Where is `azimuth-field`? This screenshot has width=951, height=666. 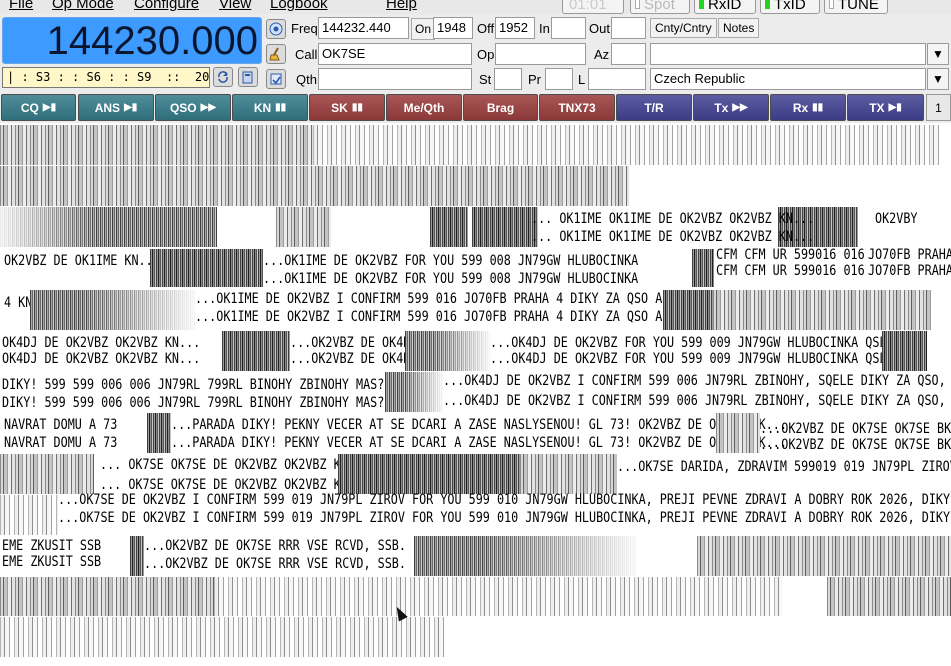 azimuth-field is located at coordinates (628, 54).